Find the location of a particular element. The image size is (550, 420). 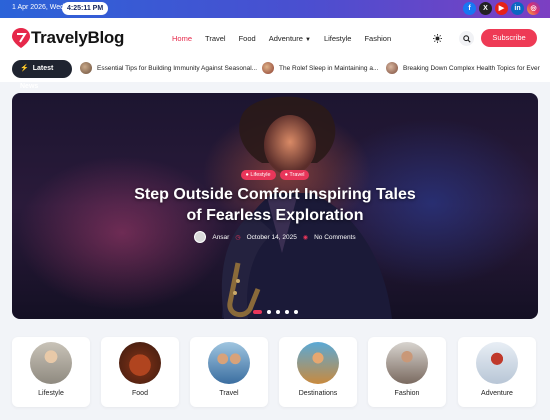

badge-lifestyle: ● Lifestyle is located at coordinates (258, 175).